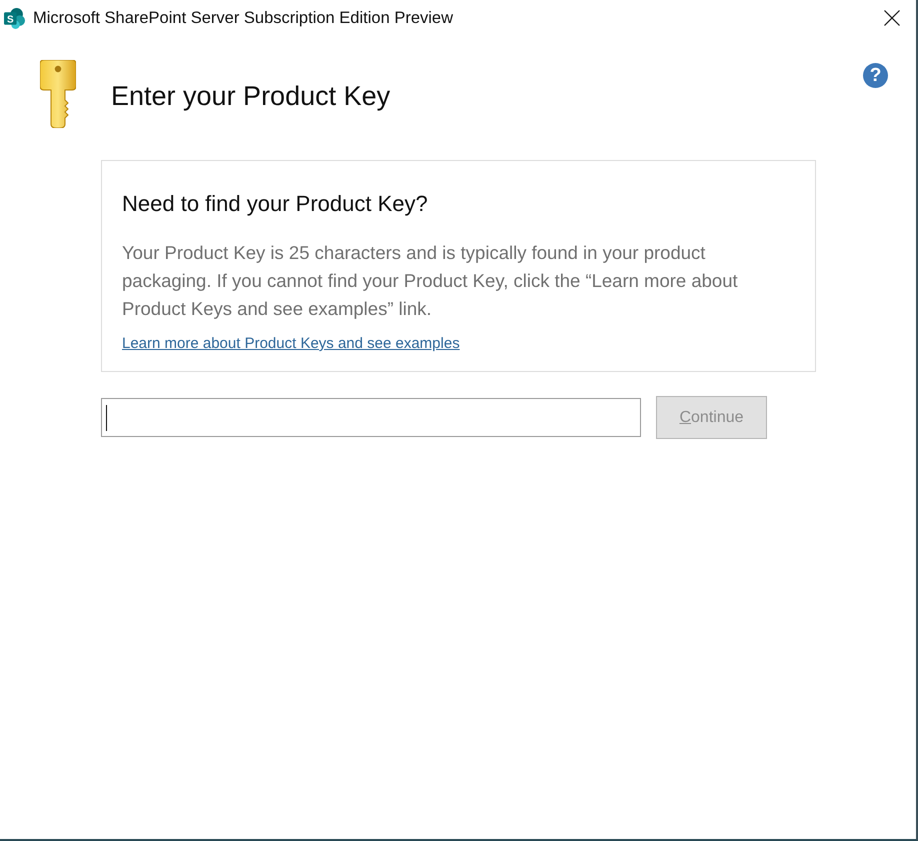 The image size is (918, 841). I want to click on card-heading: Need to find your Product Key?, so click(275, 204).